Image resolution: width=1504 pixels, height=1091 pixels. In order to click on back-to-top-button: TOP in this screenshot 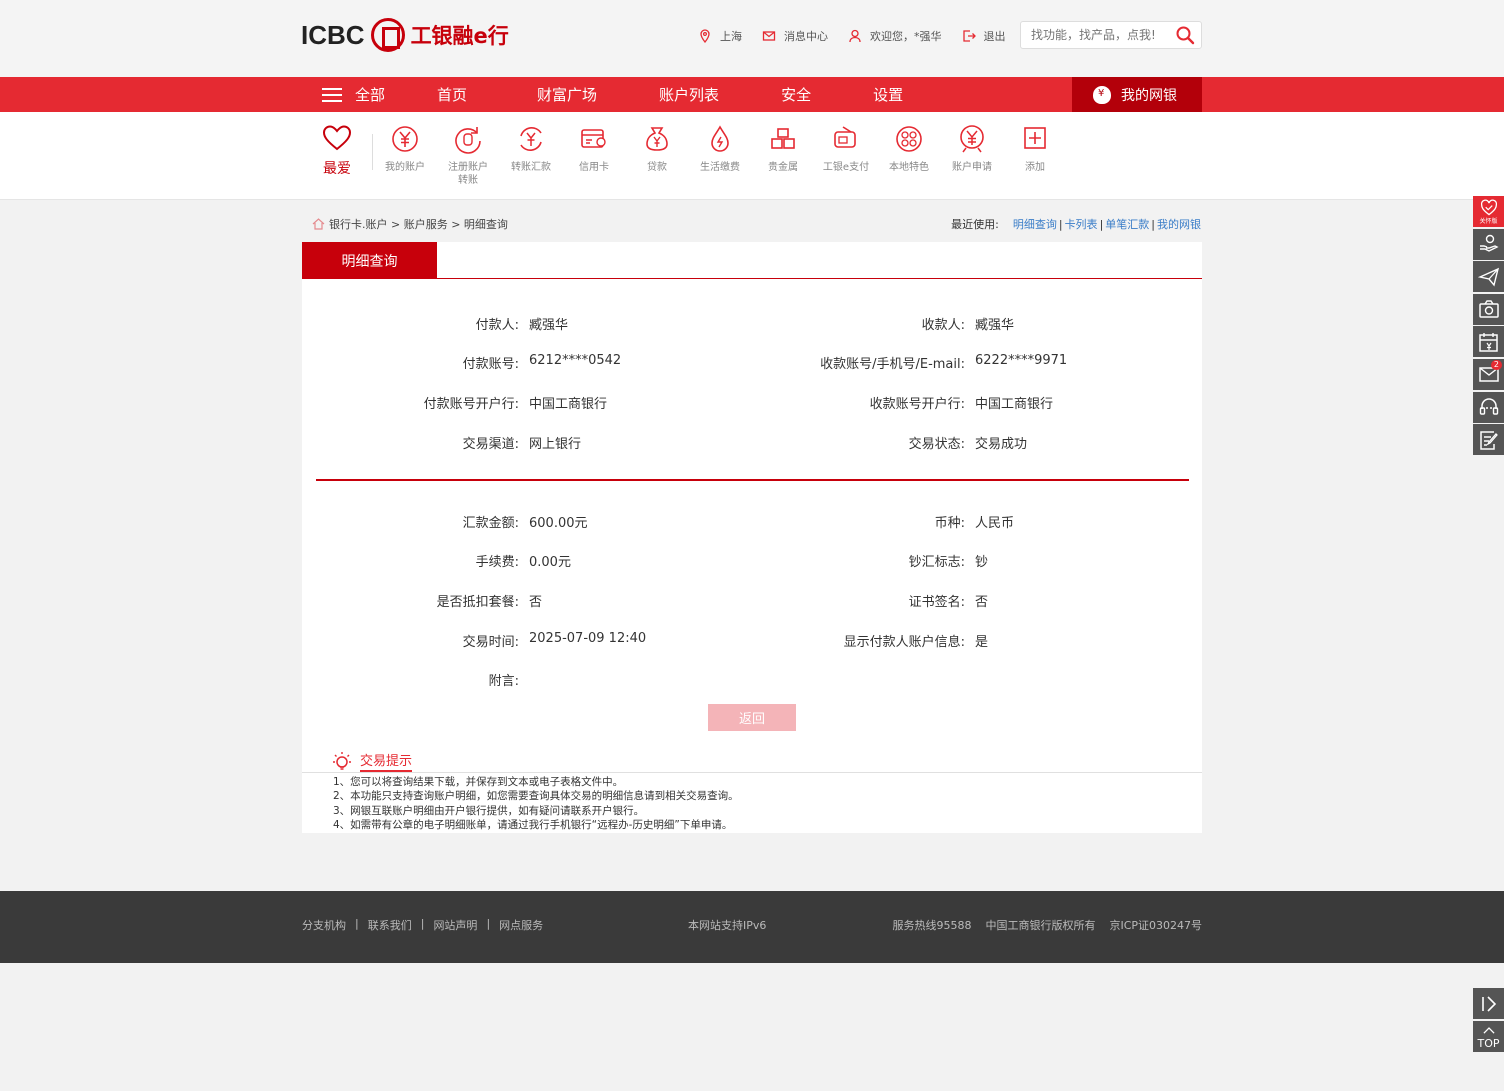, I will do `click(1488, 1036)`.